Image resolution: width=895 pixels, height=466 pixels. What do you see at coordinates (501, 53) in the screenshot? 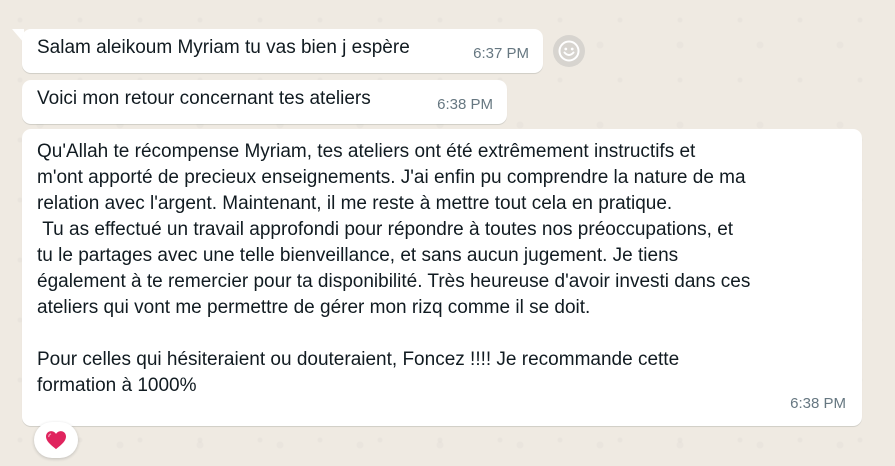
I see `message-timestamp: 6:37 PM` at bounding box center [501, 53].